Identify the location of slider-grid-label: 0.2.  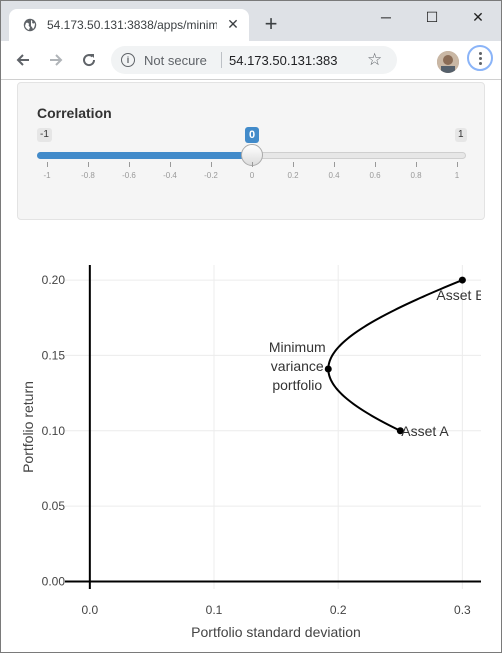
(293, 175).